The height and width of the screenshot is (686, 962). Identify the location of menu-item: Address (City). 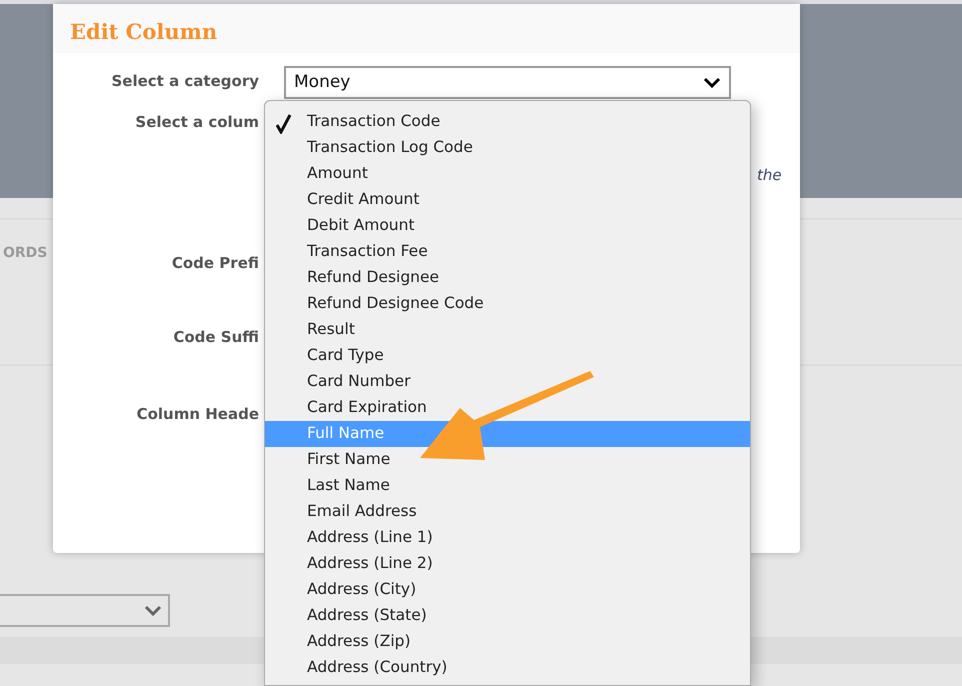
(507, 590).